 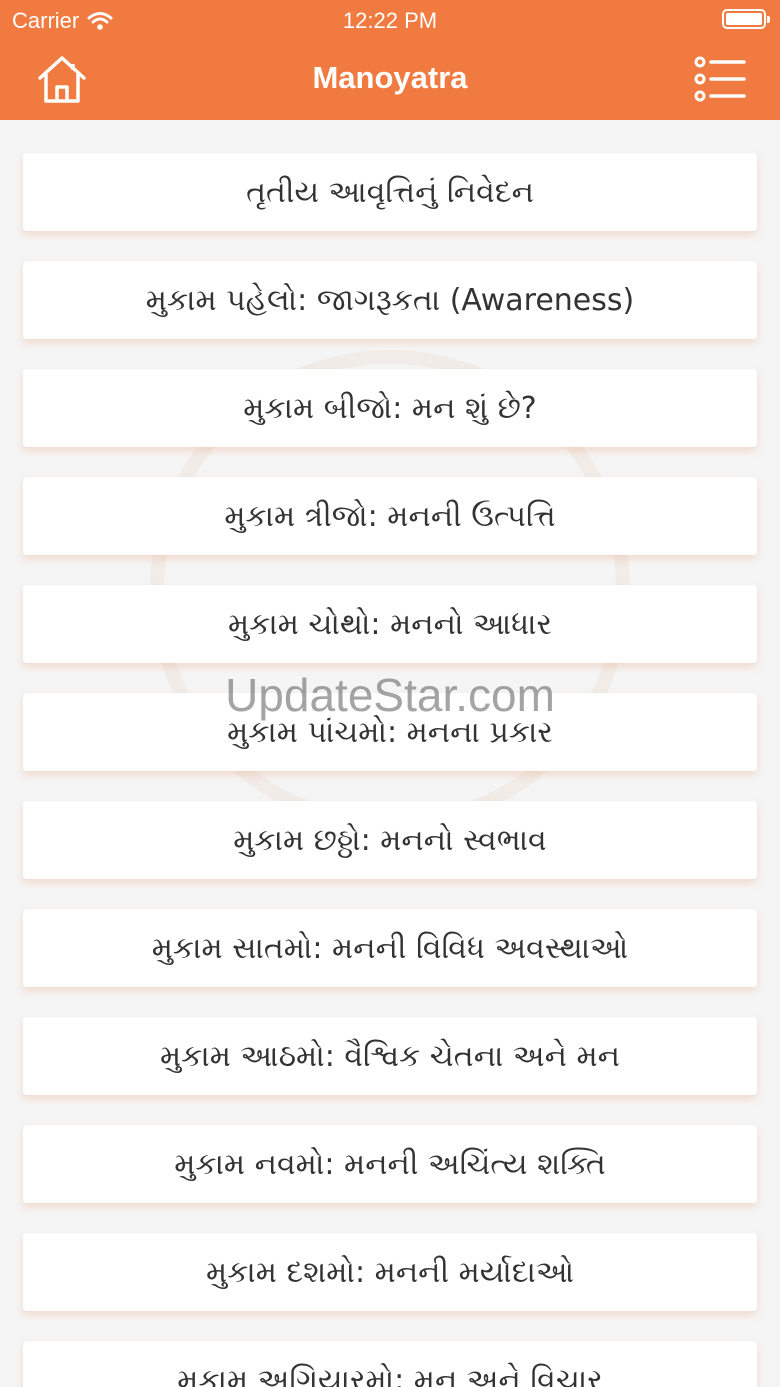 What do you see at coordinates (390, 624) in the screenshot?
I see `chapter-item: મુકામ ચોથો: મનનો આધાર` at bounding box center [390, 624].